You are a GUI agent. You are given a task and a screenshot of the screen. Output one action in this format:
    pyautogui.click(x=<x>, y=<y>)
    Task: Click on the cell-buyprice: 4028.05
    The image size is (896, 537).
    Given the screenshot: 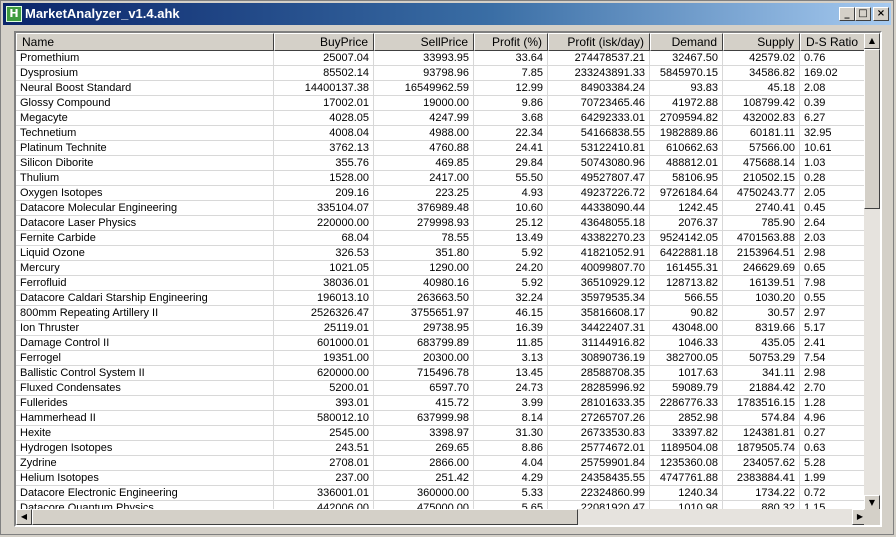 What is the action you would take?
    pyautogui.click(x=324, y=118)
    